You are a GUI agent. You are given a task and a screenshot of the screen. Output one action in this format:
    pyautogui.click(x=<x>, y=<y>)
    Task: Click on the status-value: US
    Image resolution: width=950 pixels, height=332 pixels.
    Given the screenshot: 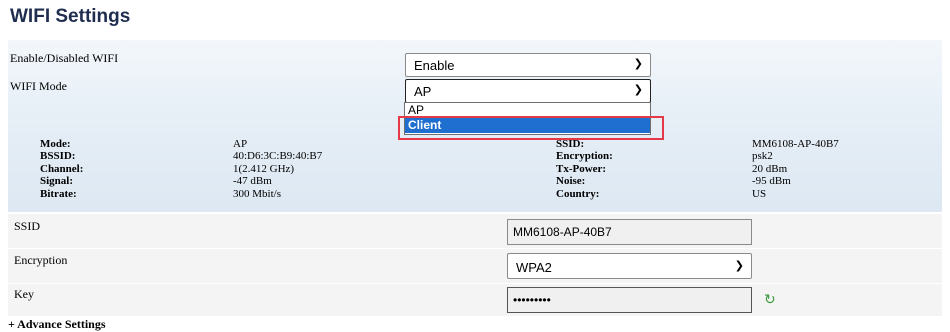 What is the action you would take?
    pyautogui.click(x=759, y=193)
    